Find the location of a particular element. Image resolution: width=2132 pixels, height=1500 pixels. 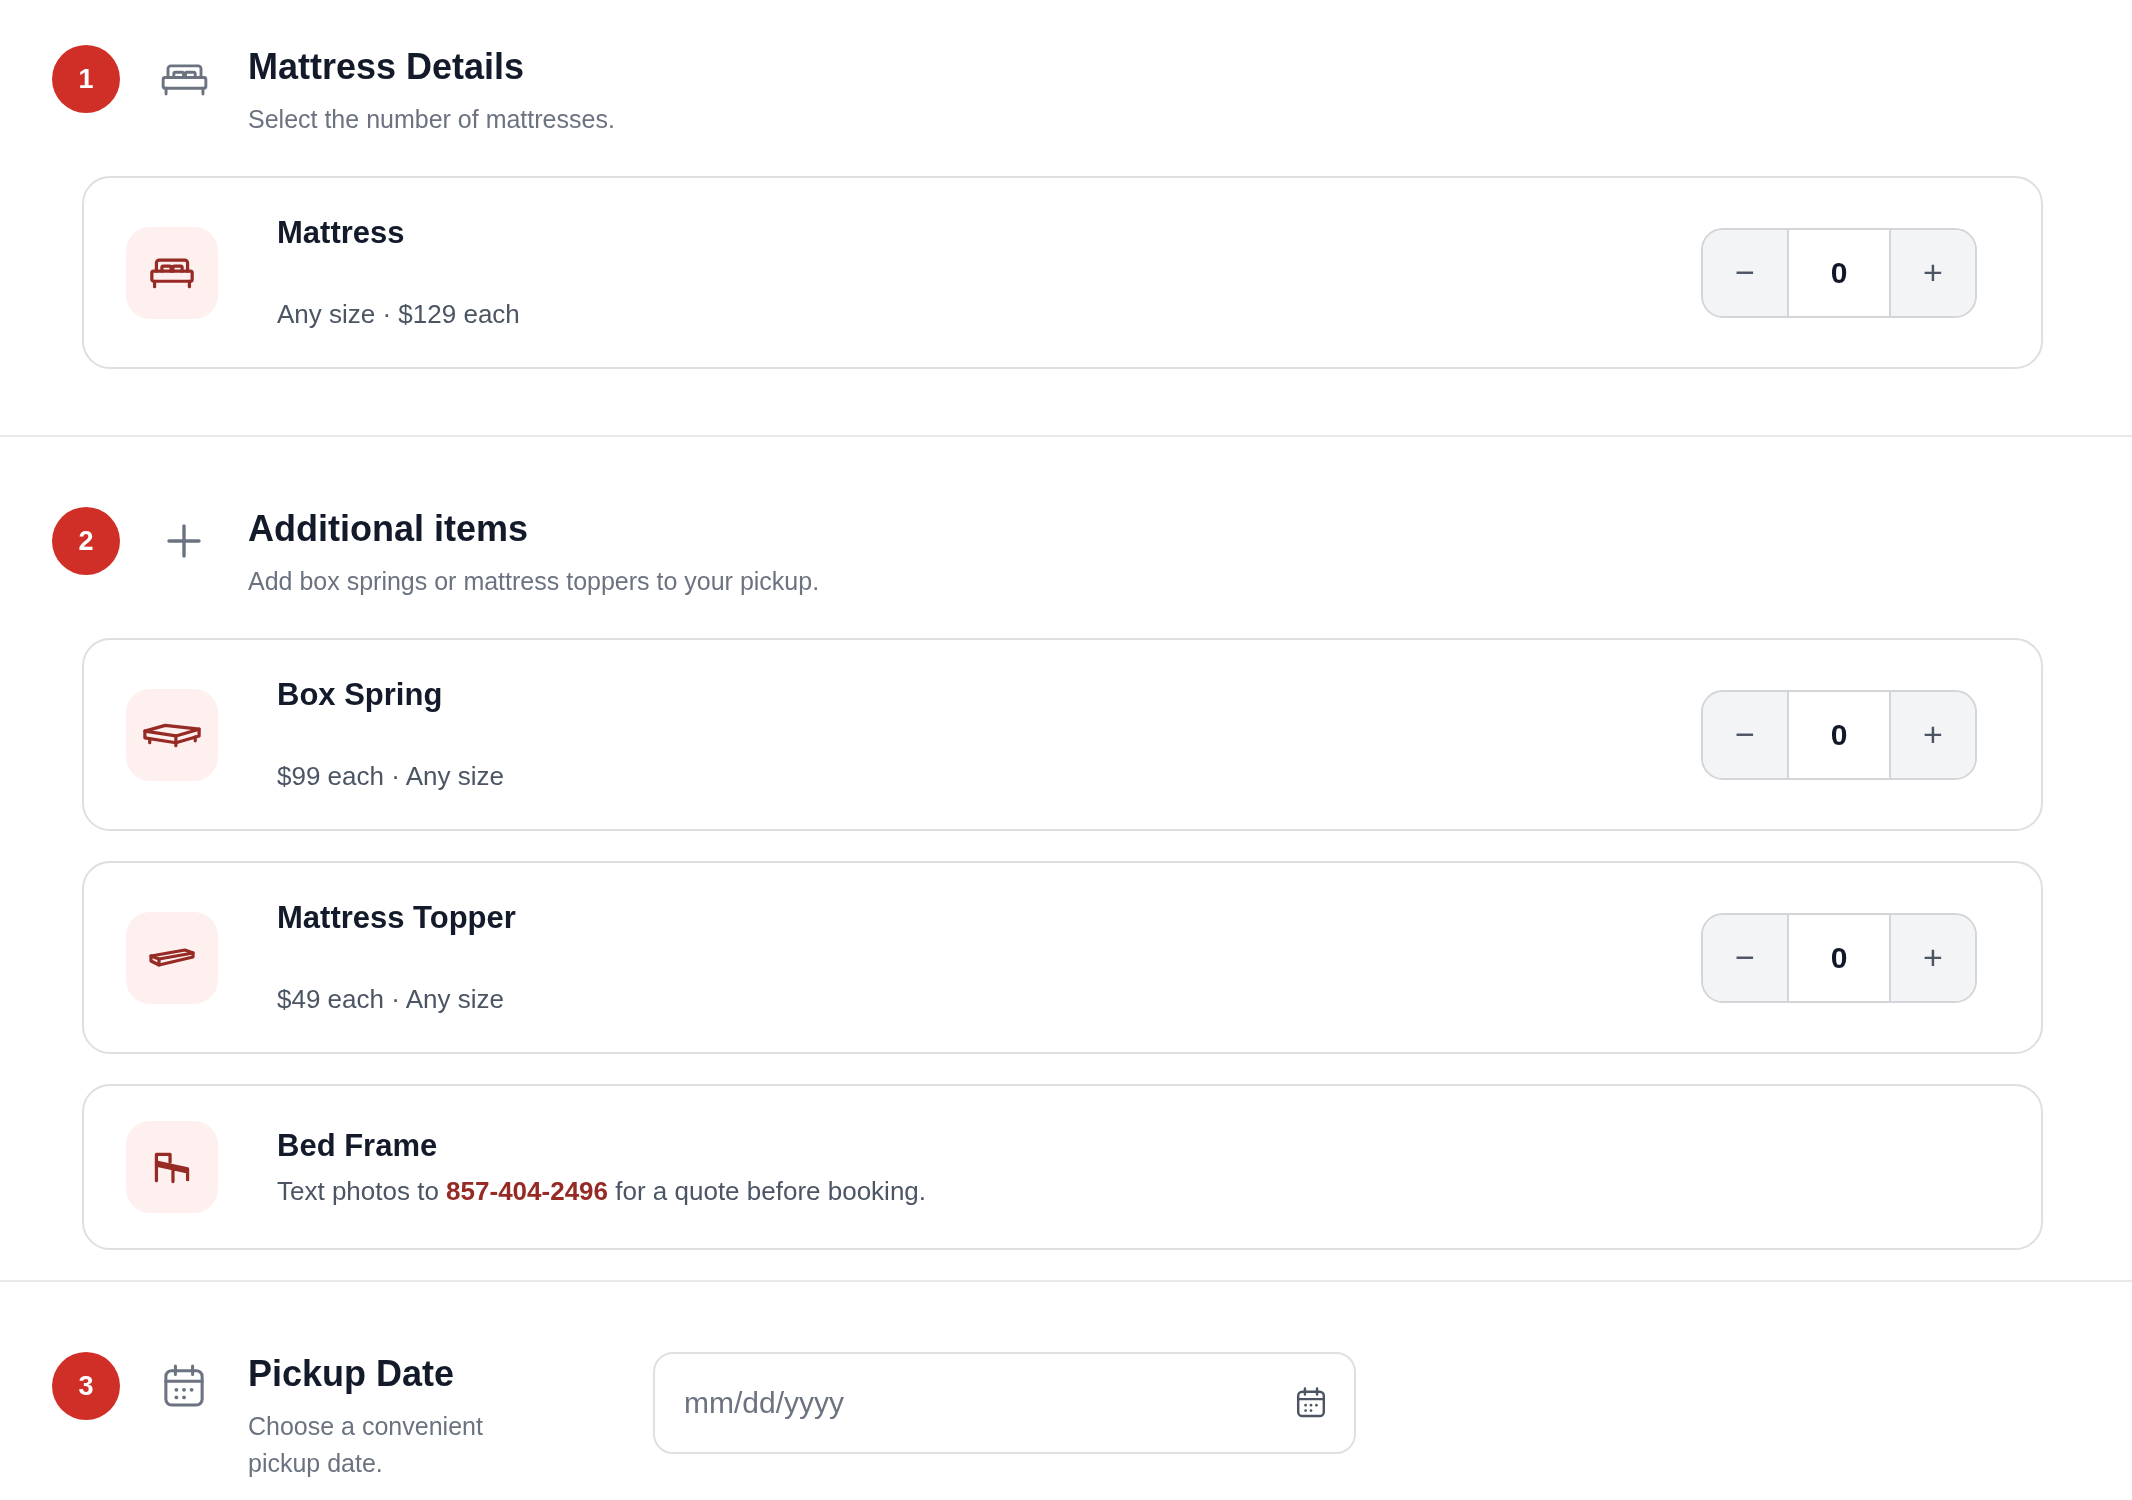

step-badge: 2 is located at coordinates (86, 541).